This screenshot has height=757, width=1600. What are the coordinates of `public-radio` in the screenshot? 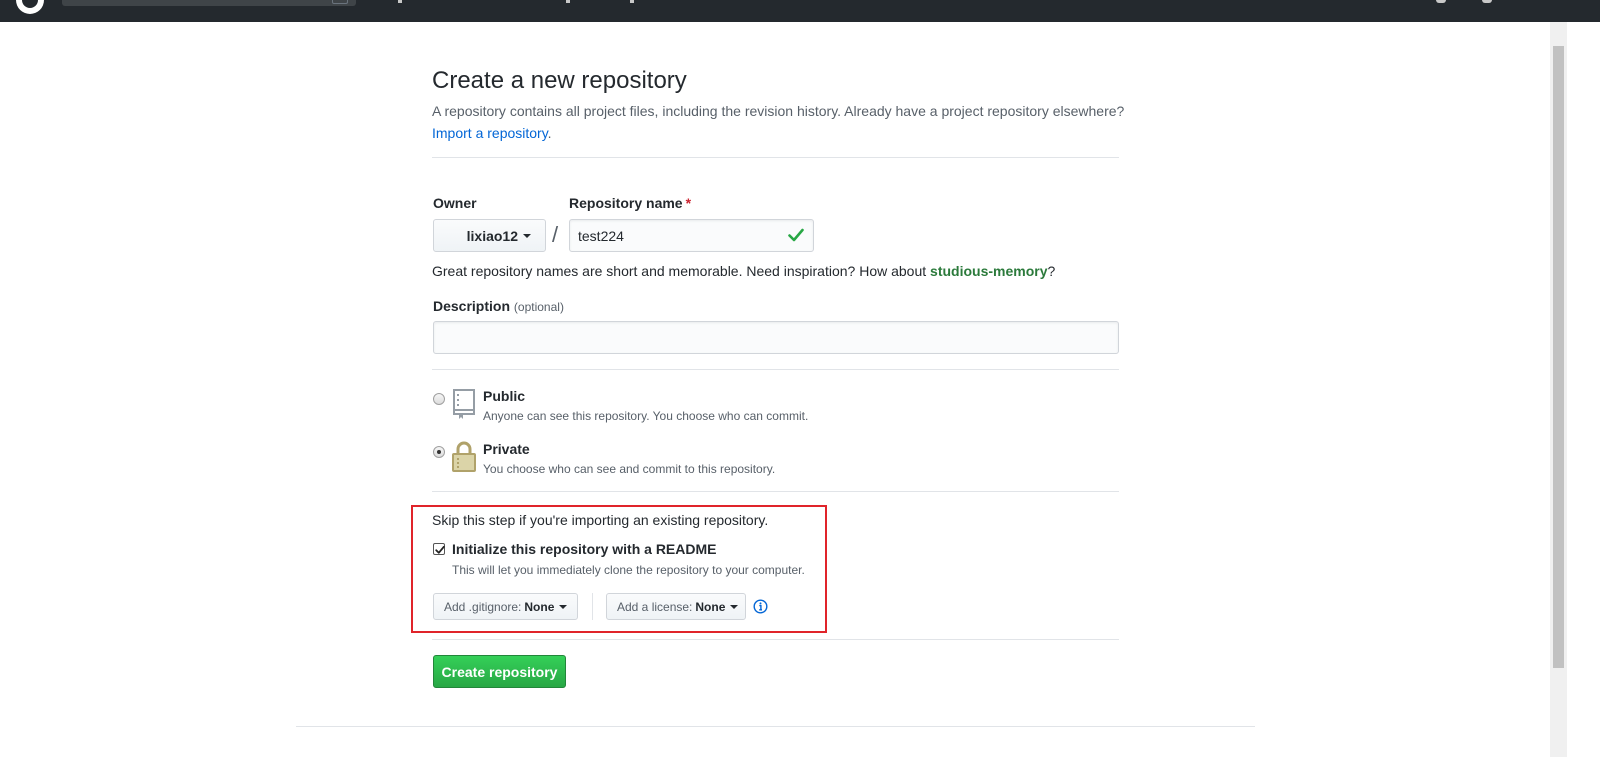 It's located at (439, 399).